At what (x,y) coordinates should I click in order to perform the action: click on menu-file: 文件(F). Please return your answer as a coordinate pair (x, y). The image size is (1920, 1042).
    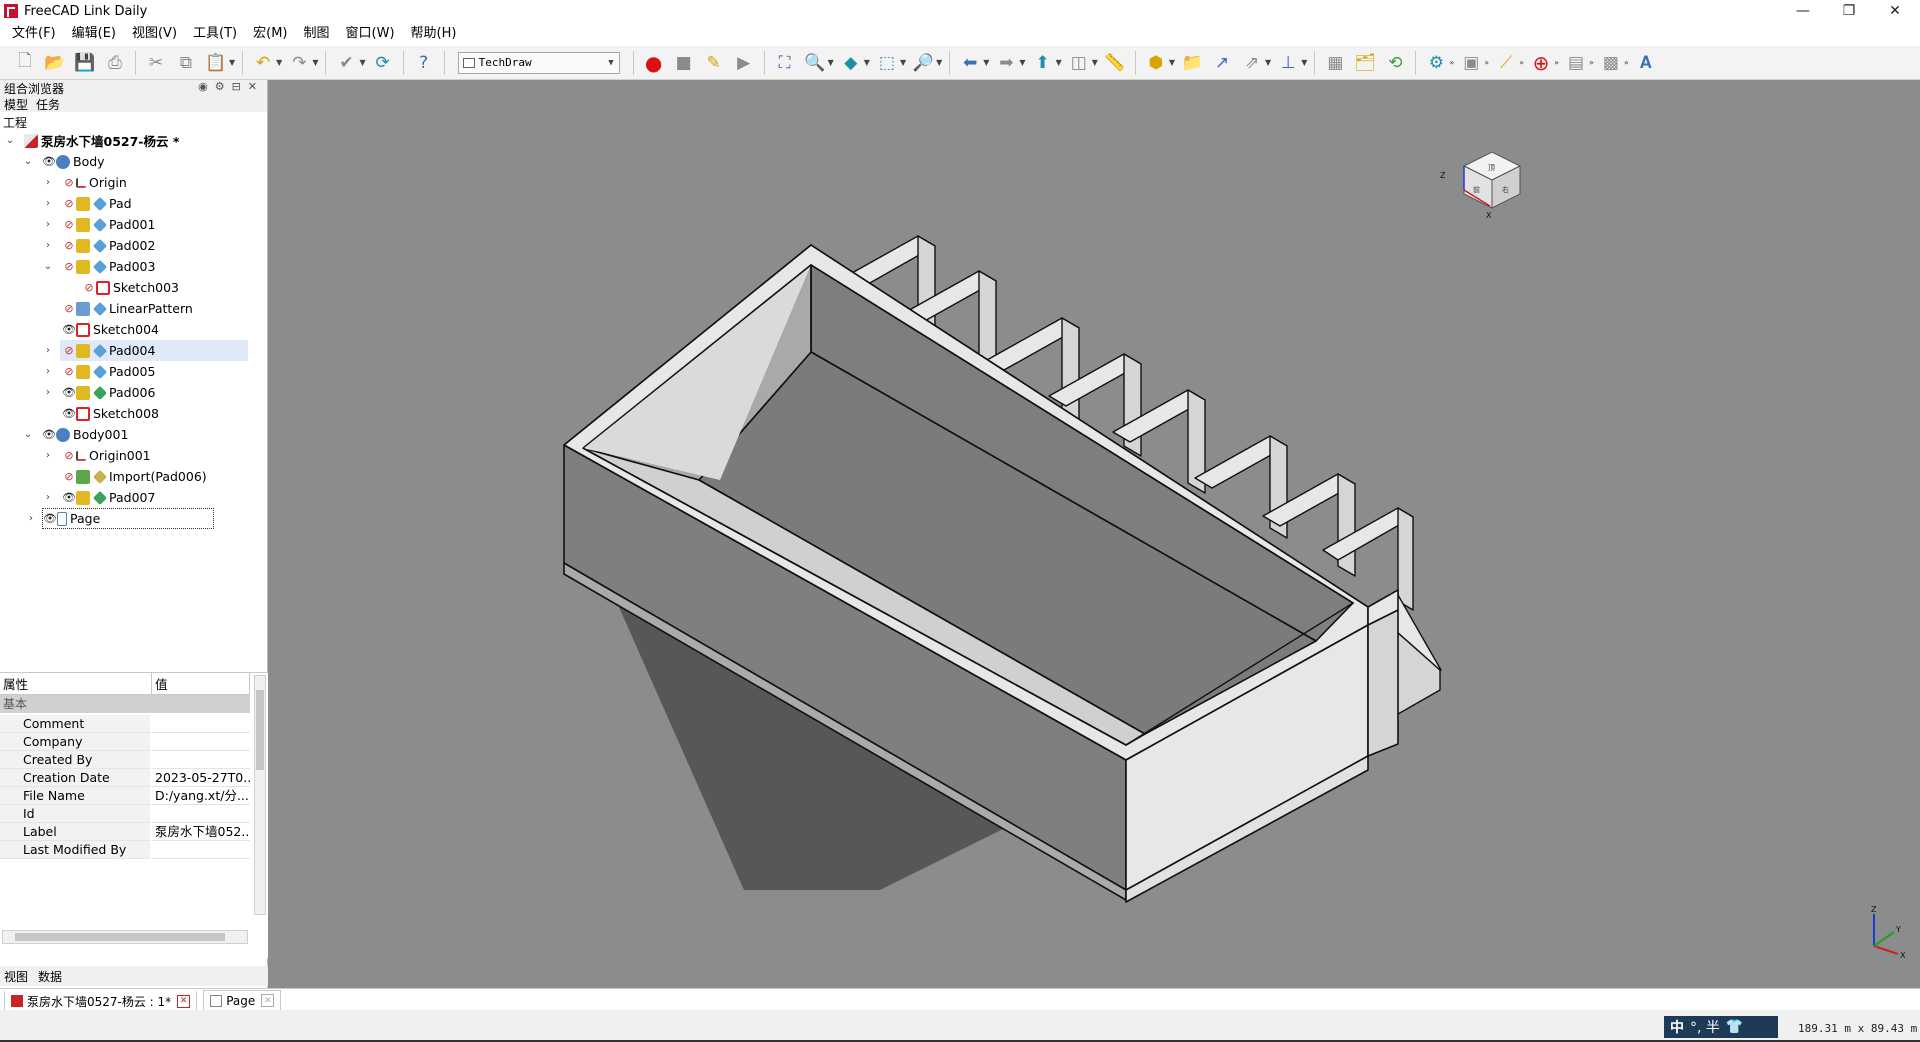
    Looking at the image, I should click on (34, 34).